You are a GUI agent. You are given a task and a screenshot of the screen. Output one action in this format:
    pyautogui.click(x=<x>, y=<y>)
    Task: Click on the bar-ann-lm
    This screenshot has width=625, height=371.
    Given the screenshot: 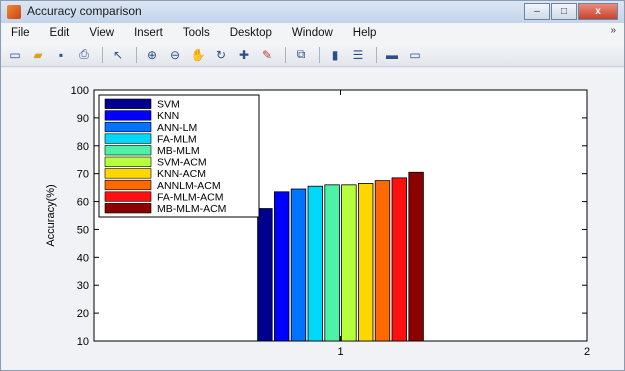 What is the action you would take?
    pyautogui.click(x=298, y=265)
    